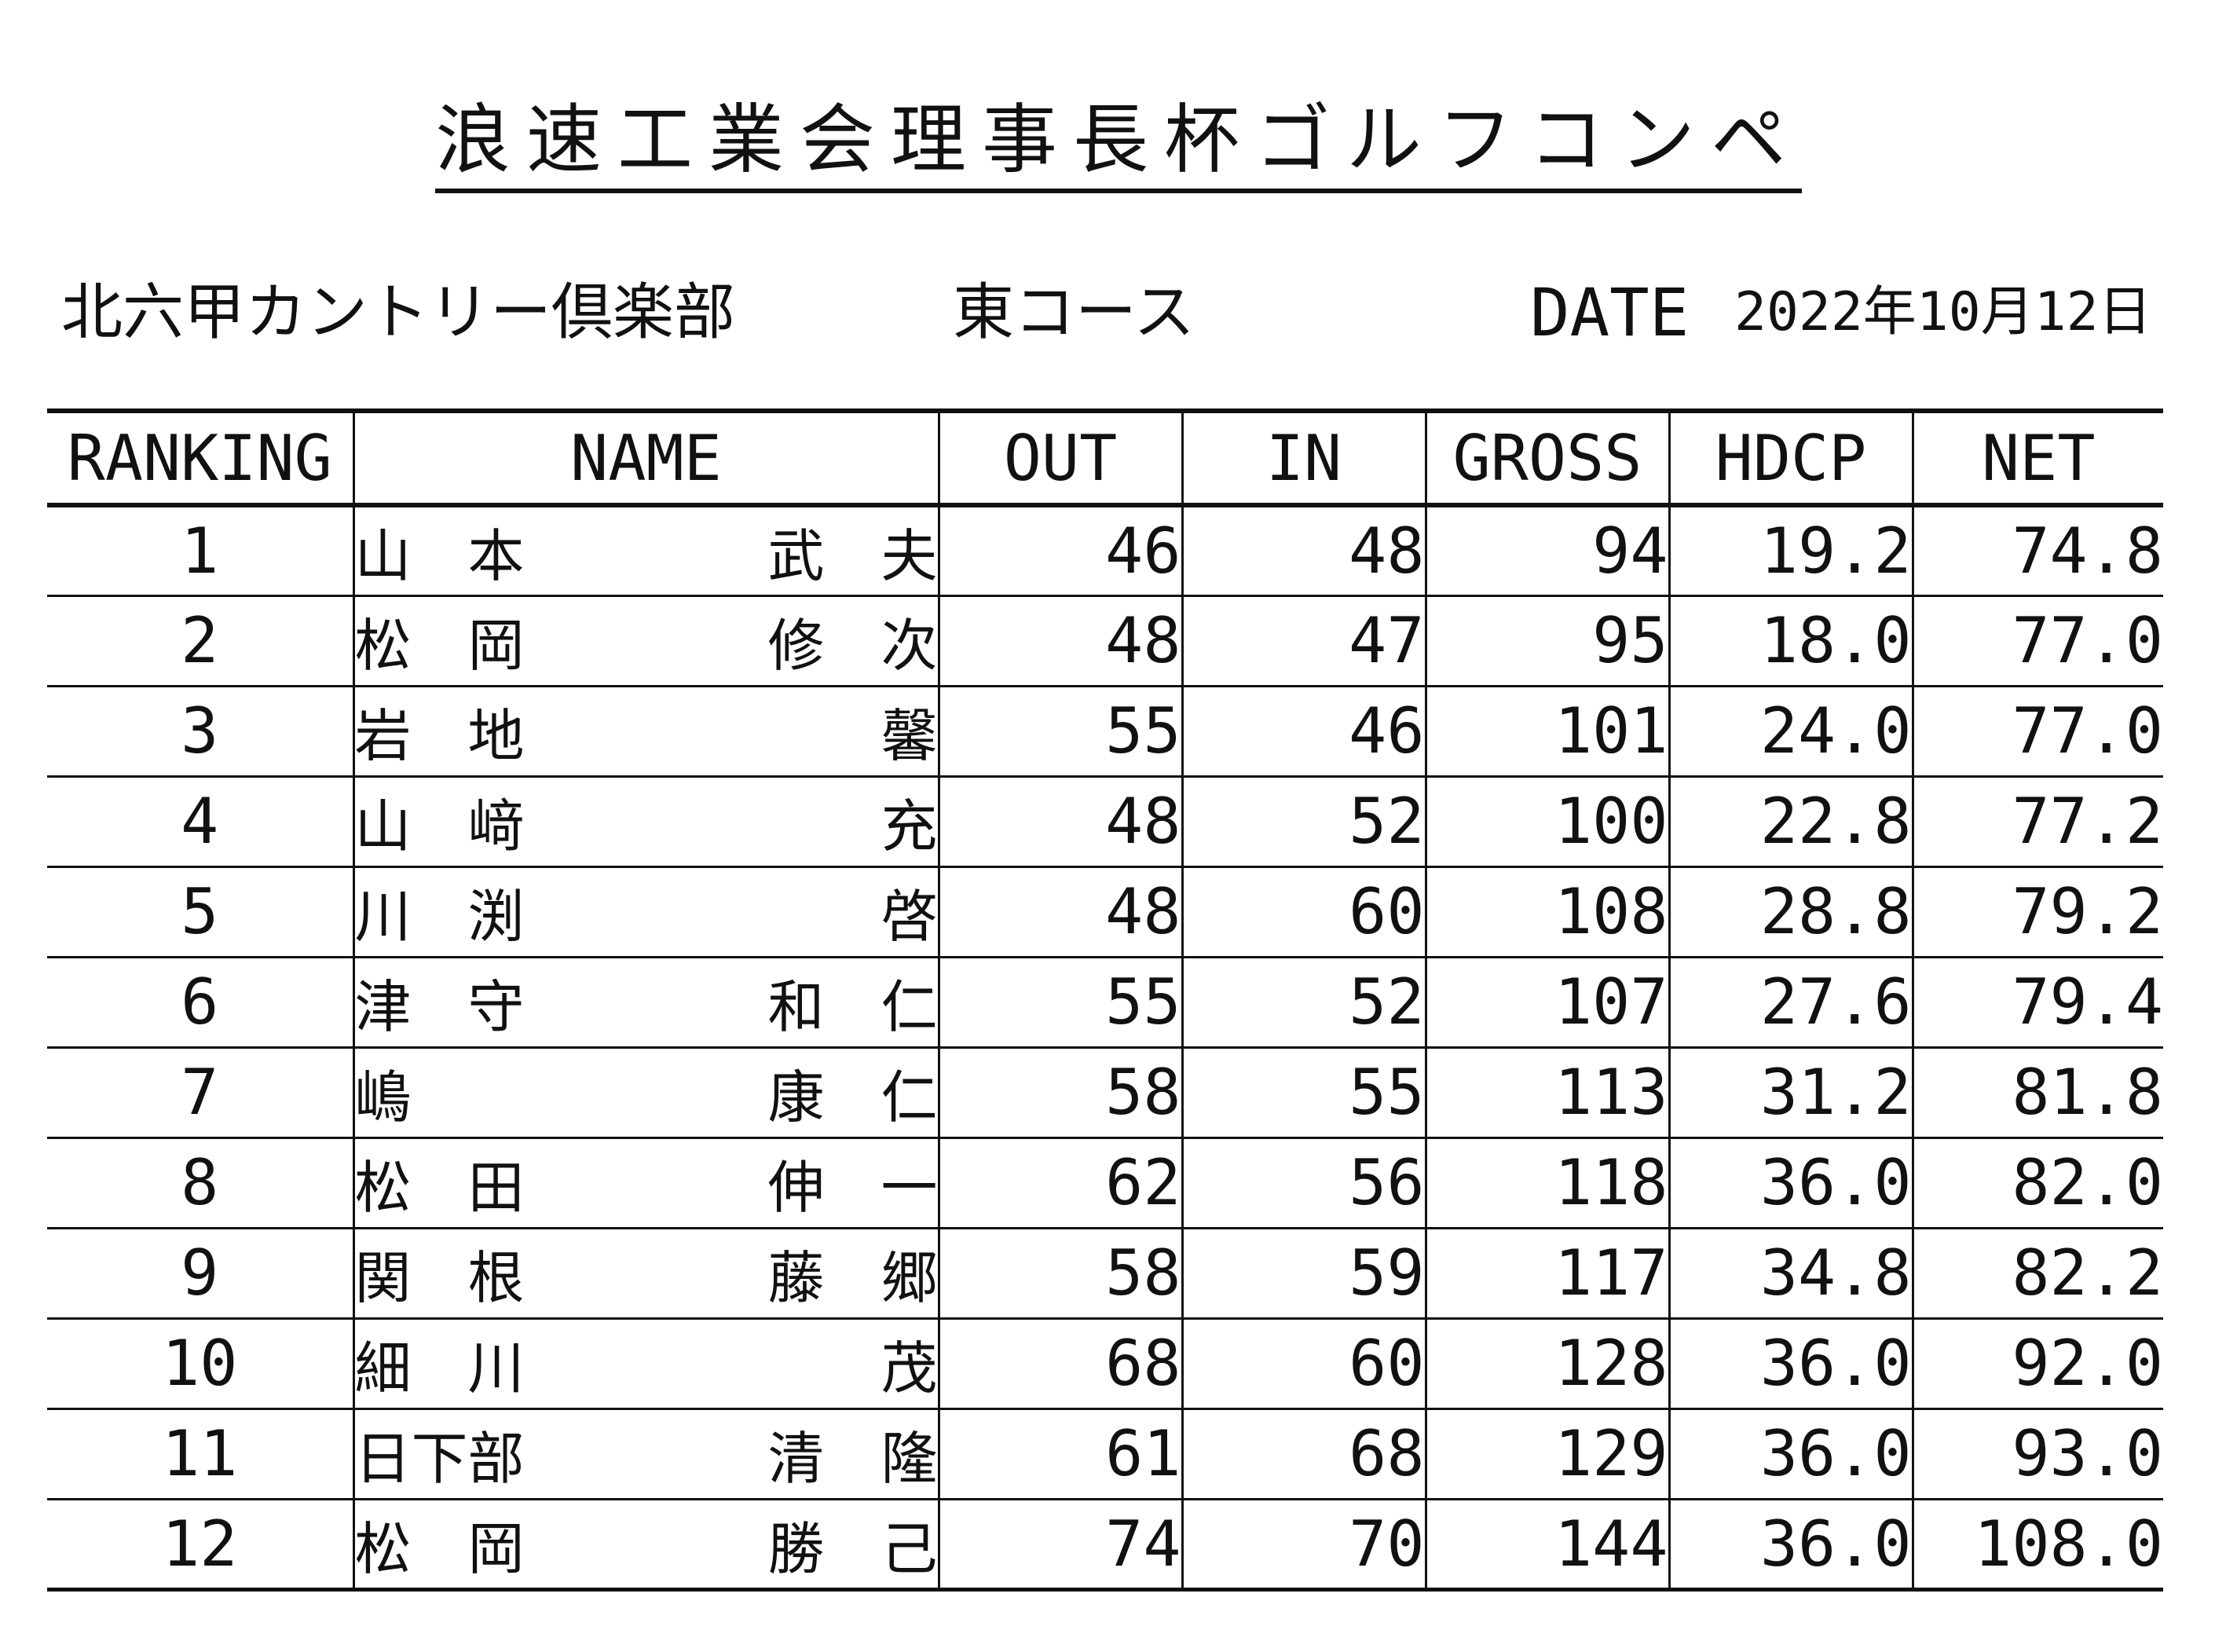 The height and width of the screenshot is (1652, 2237). I want to click on table-row: 10 細 川 茂 68 60 128 36.0 92.0, so click(1105, 1364).